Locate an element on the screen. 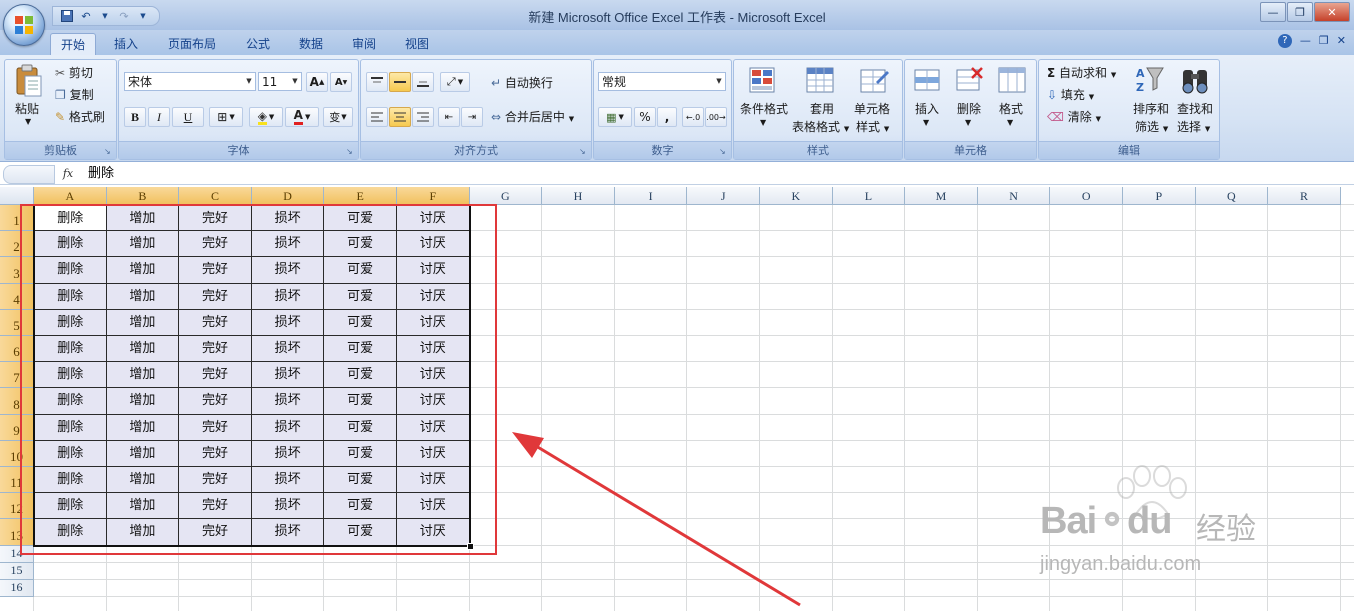  office-button is located at coordinates (24, 25).